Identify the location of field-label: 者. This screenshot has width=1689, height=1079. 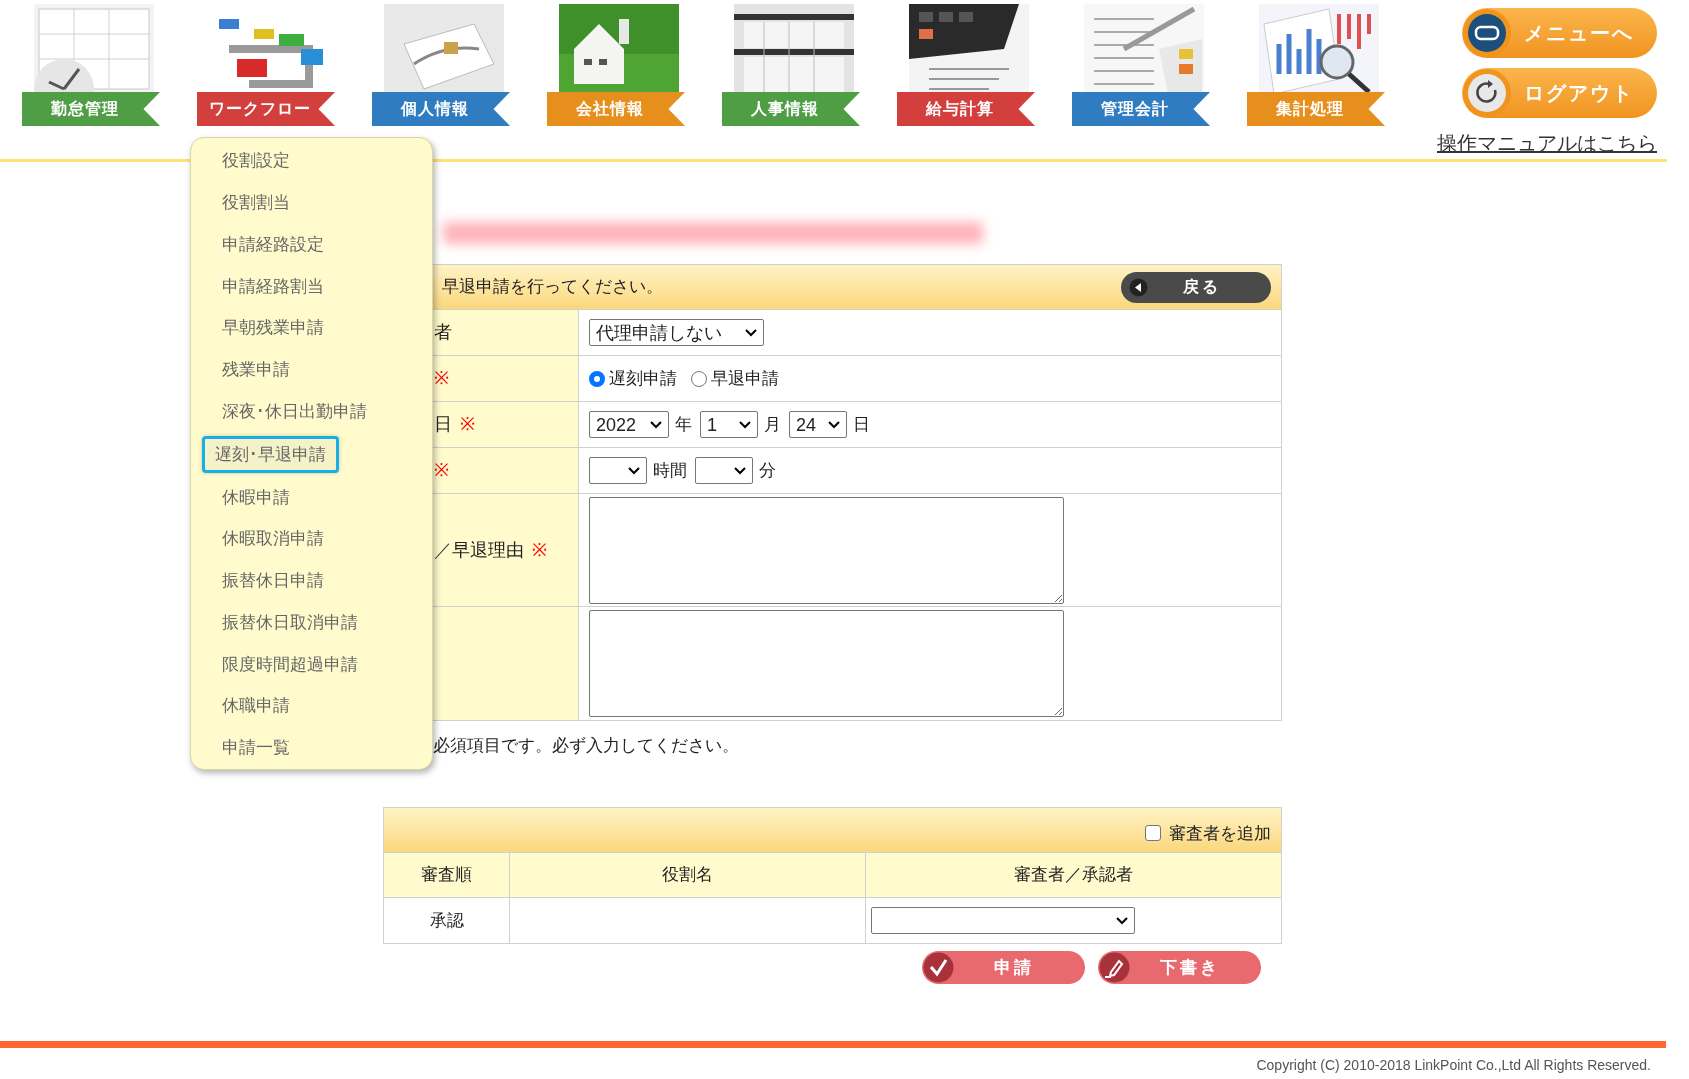
(443, 332).